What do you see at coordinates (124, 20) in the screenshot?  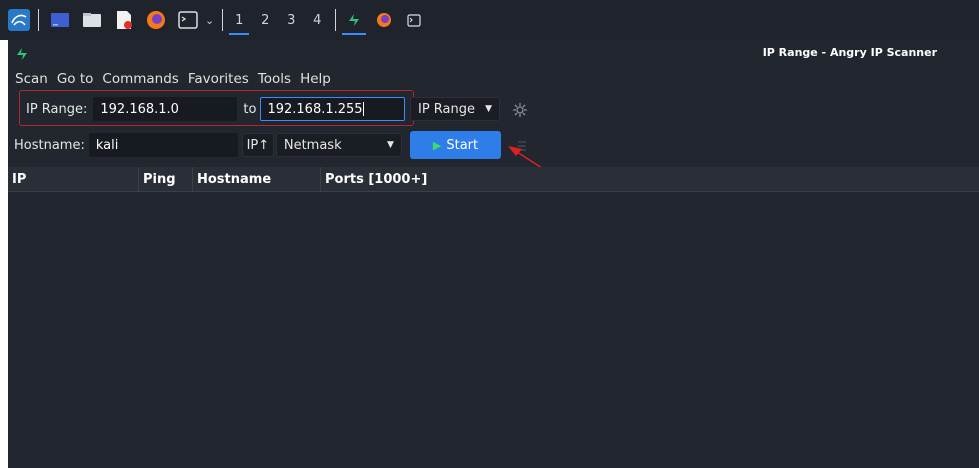 I see `text-editor-icon` at bounding box center [124, 20].